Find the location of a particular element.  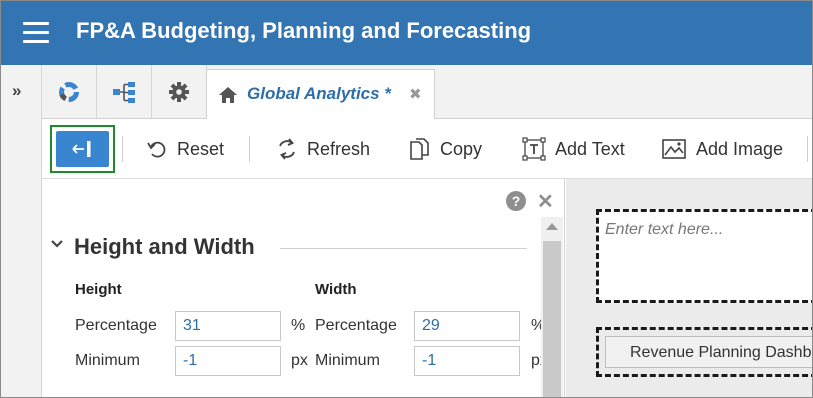

height-minimum-input is located at coordinates (228, 361).